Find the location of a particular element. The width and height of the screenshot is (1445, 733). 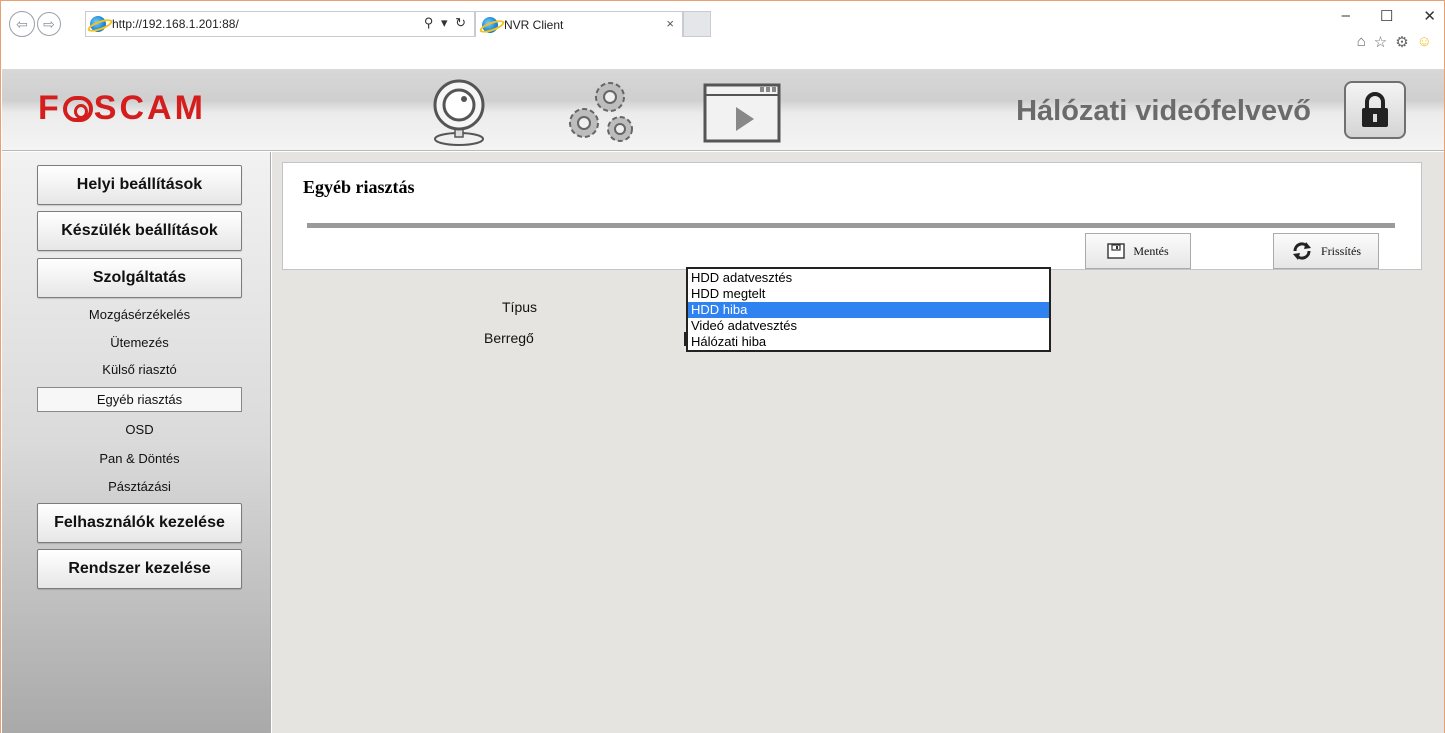

type-option-hdd-full: HDD megtelt is located at coordinates (868, 294).